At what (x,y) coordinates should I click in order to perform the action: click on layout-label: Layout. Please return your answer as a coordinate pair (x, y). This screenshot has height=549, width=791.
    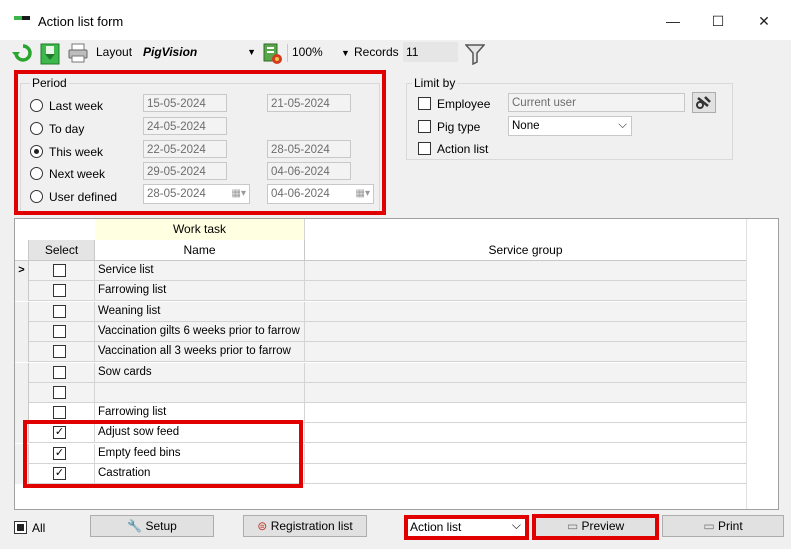
    Looking at the image, I should click on (114, 52).